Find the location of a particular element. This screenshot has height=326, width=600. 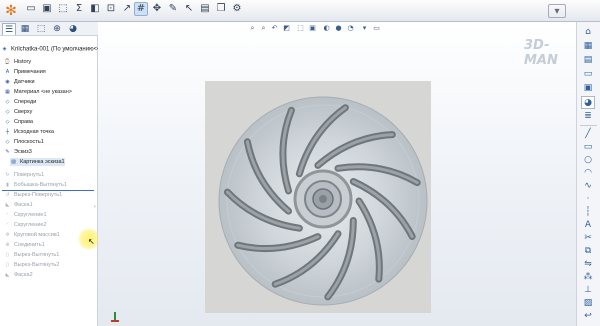

tree-item-label: Исходная точка is located at coordinates (34, 132).